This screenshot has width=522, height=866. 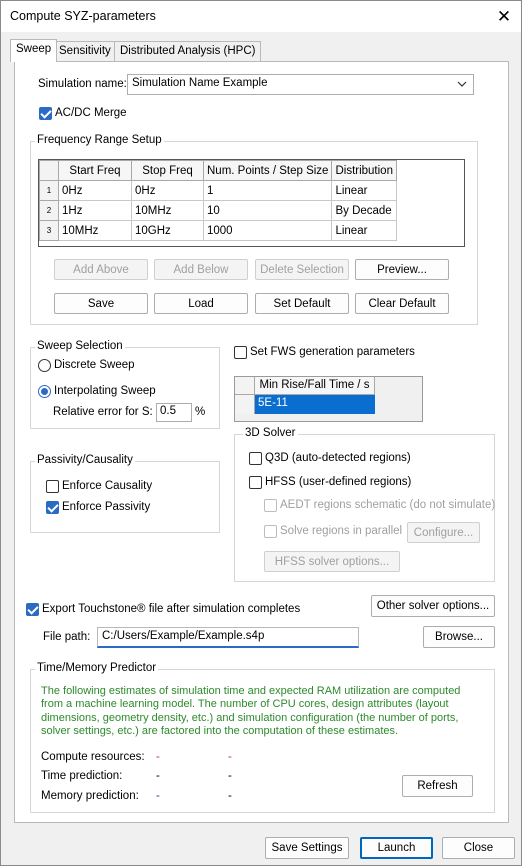 I want to click on row-number: 1, so click(x=49, y=190).